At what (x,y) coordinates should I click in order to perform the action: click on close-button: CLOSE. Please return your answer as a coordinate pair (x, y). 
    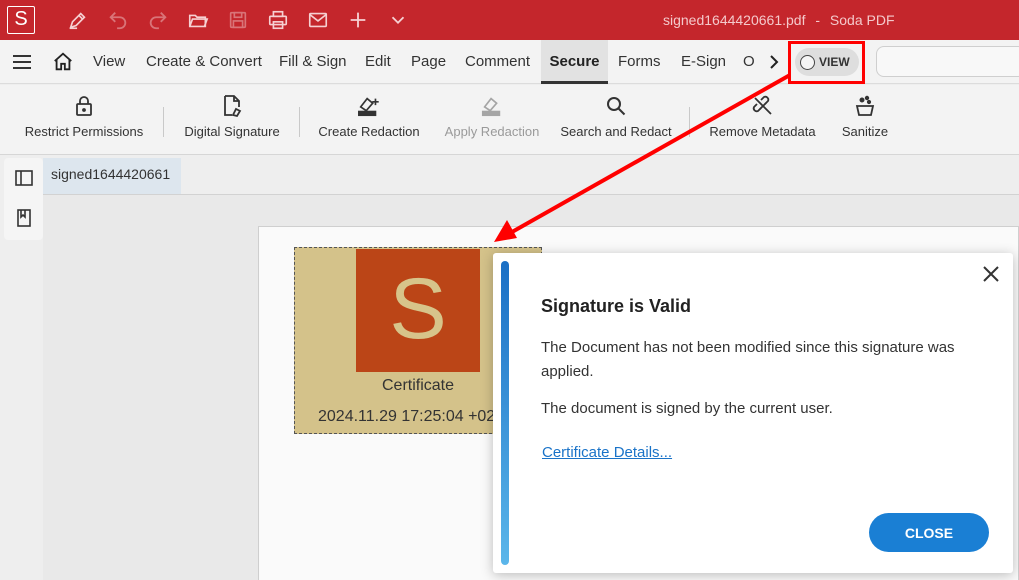
    Looking at the image, I should click on (929, 532).